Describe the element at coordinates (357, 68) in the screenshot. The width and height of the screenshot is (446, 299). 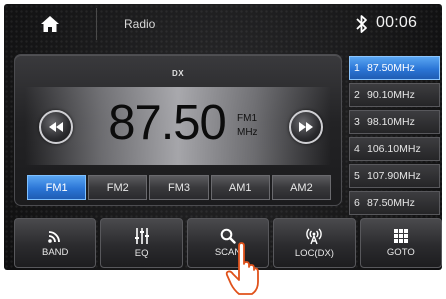
I see `preset-number: 1` at that location.